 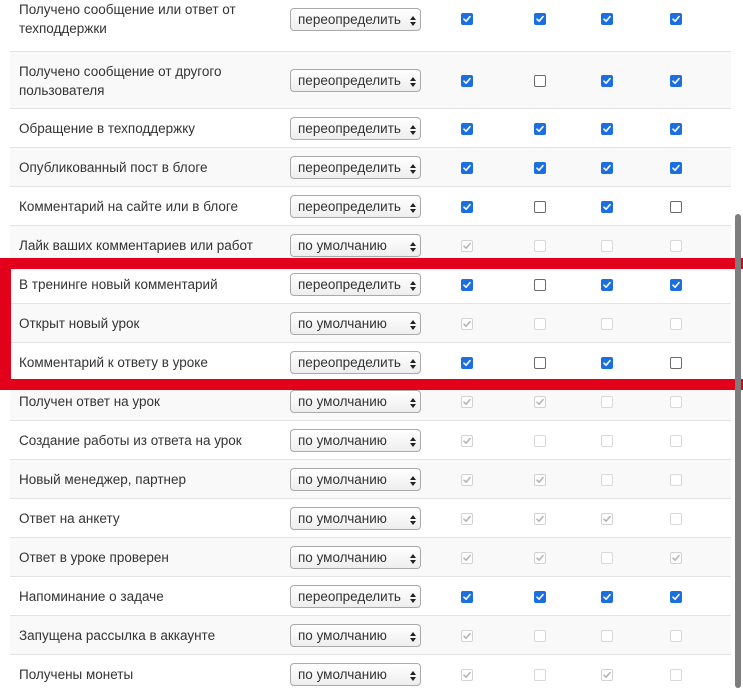 I want to click on table-row: Ответ на анкету по умолчанию, so click(x=370, y=517).